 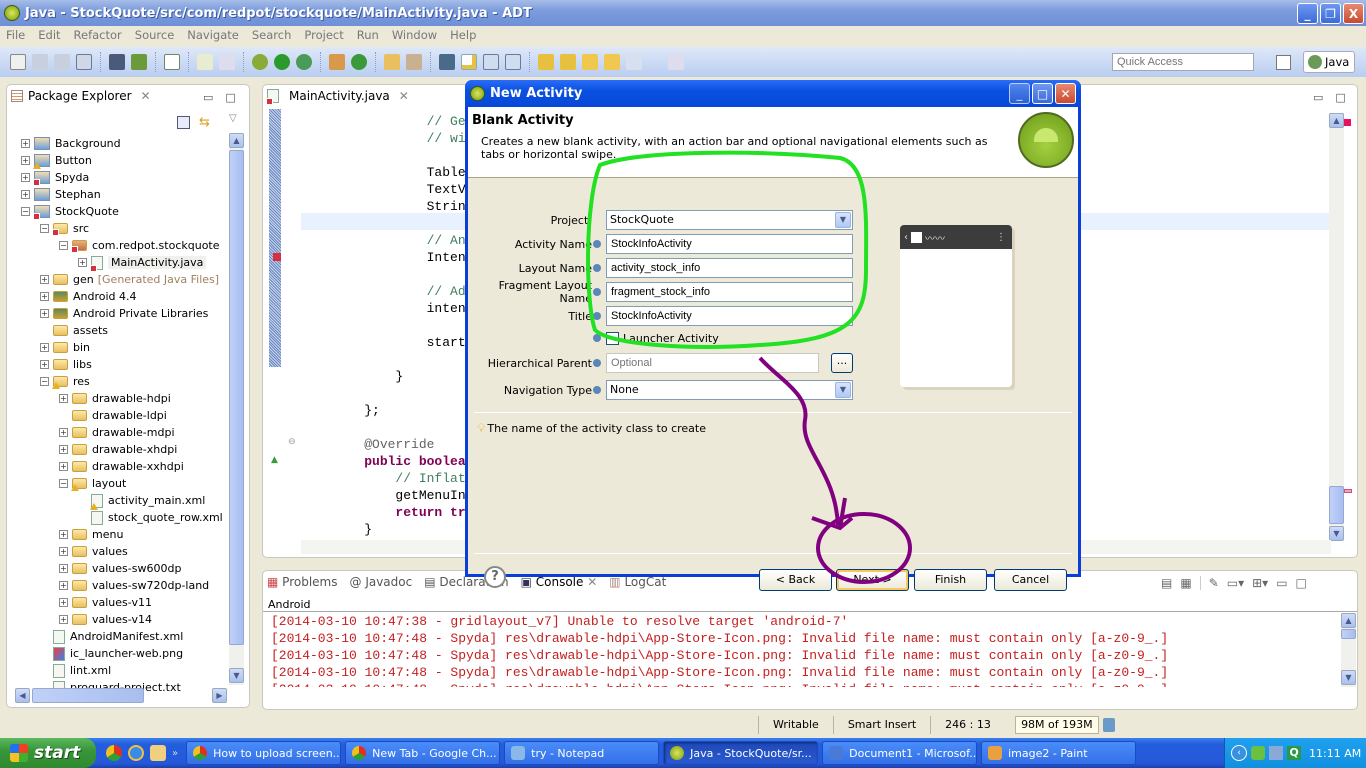 I want to click on tab-javadoc: @ Javadoc, so click(x=380, y=582).